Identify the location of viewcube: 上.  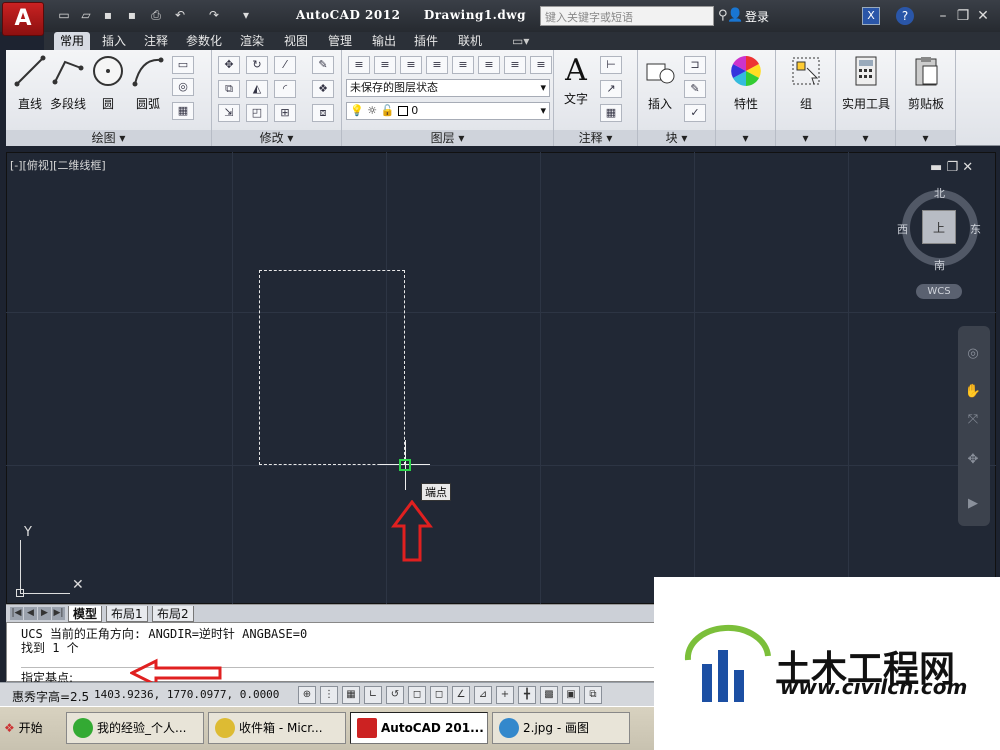
(939, 227).